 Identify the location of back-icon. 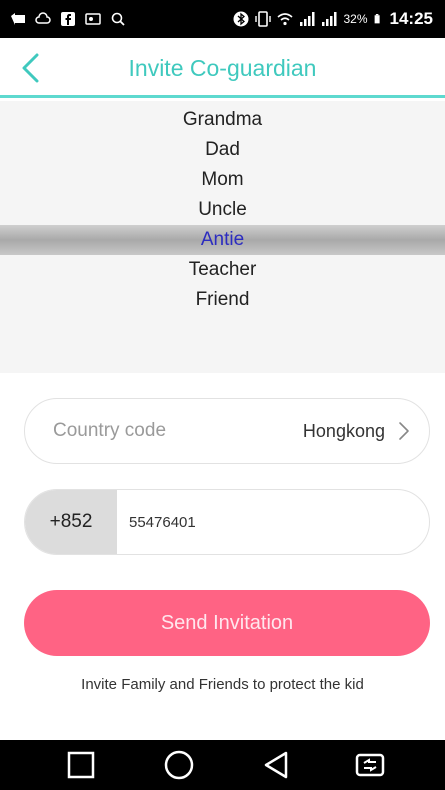
(276, 765).